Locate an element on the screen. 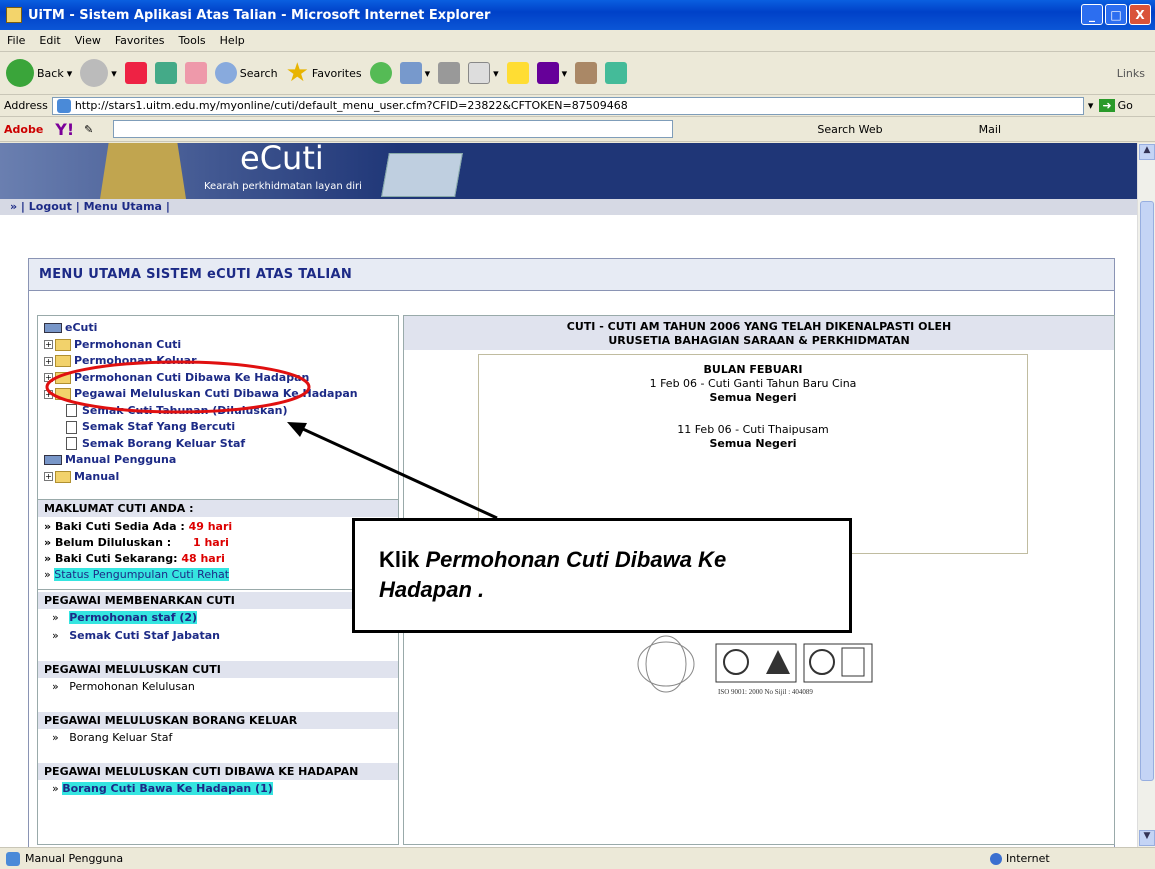  favorites-button: ★ Favorites is located at coordinates (324, 73).